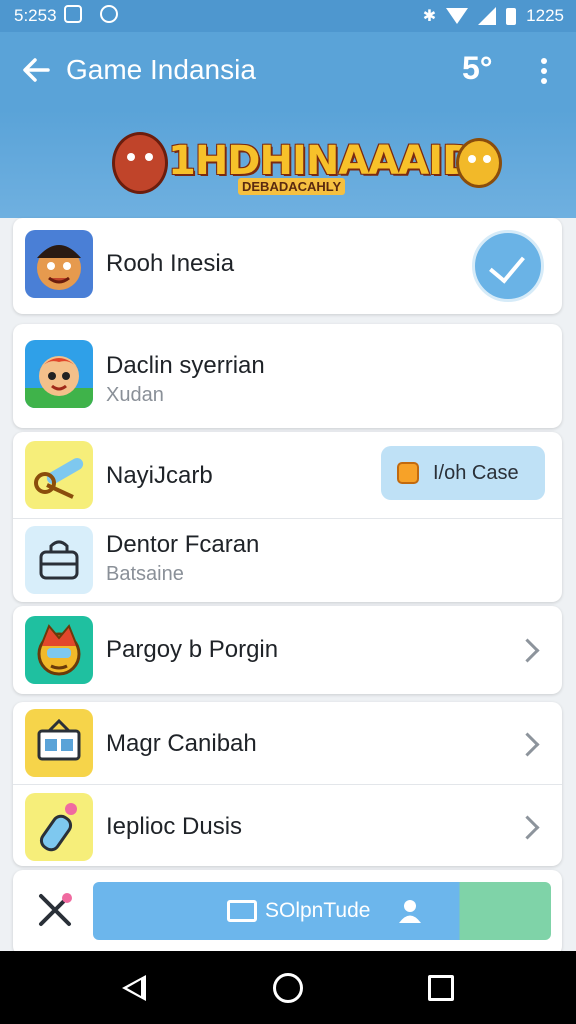  Describe the element at coordinates (135, 395) in the screenshot. I see `item-sublabel: Xudan` at that location.